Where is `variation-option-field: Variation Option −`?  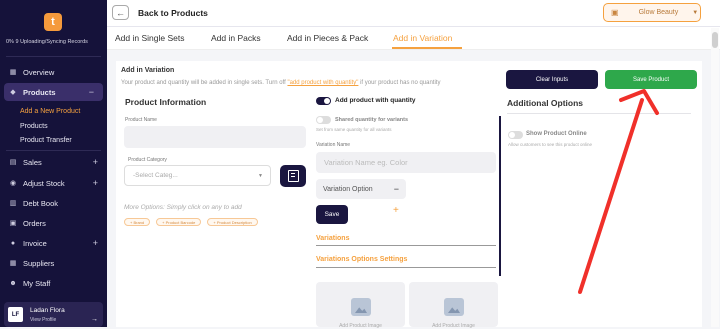
variation-option-field: Variation Option − is located at coordinates (361, 189).